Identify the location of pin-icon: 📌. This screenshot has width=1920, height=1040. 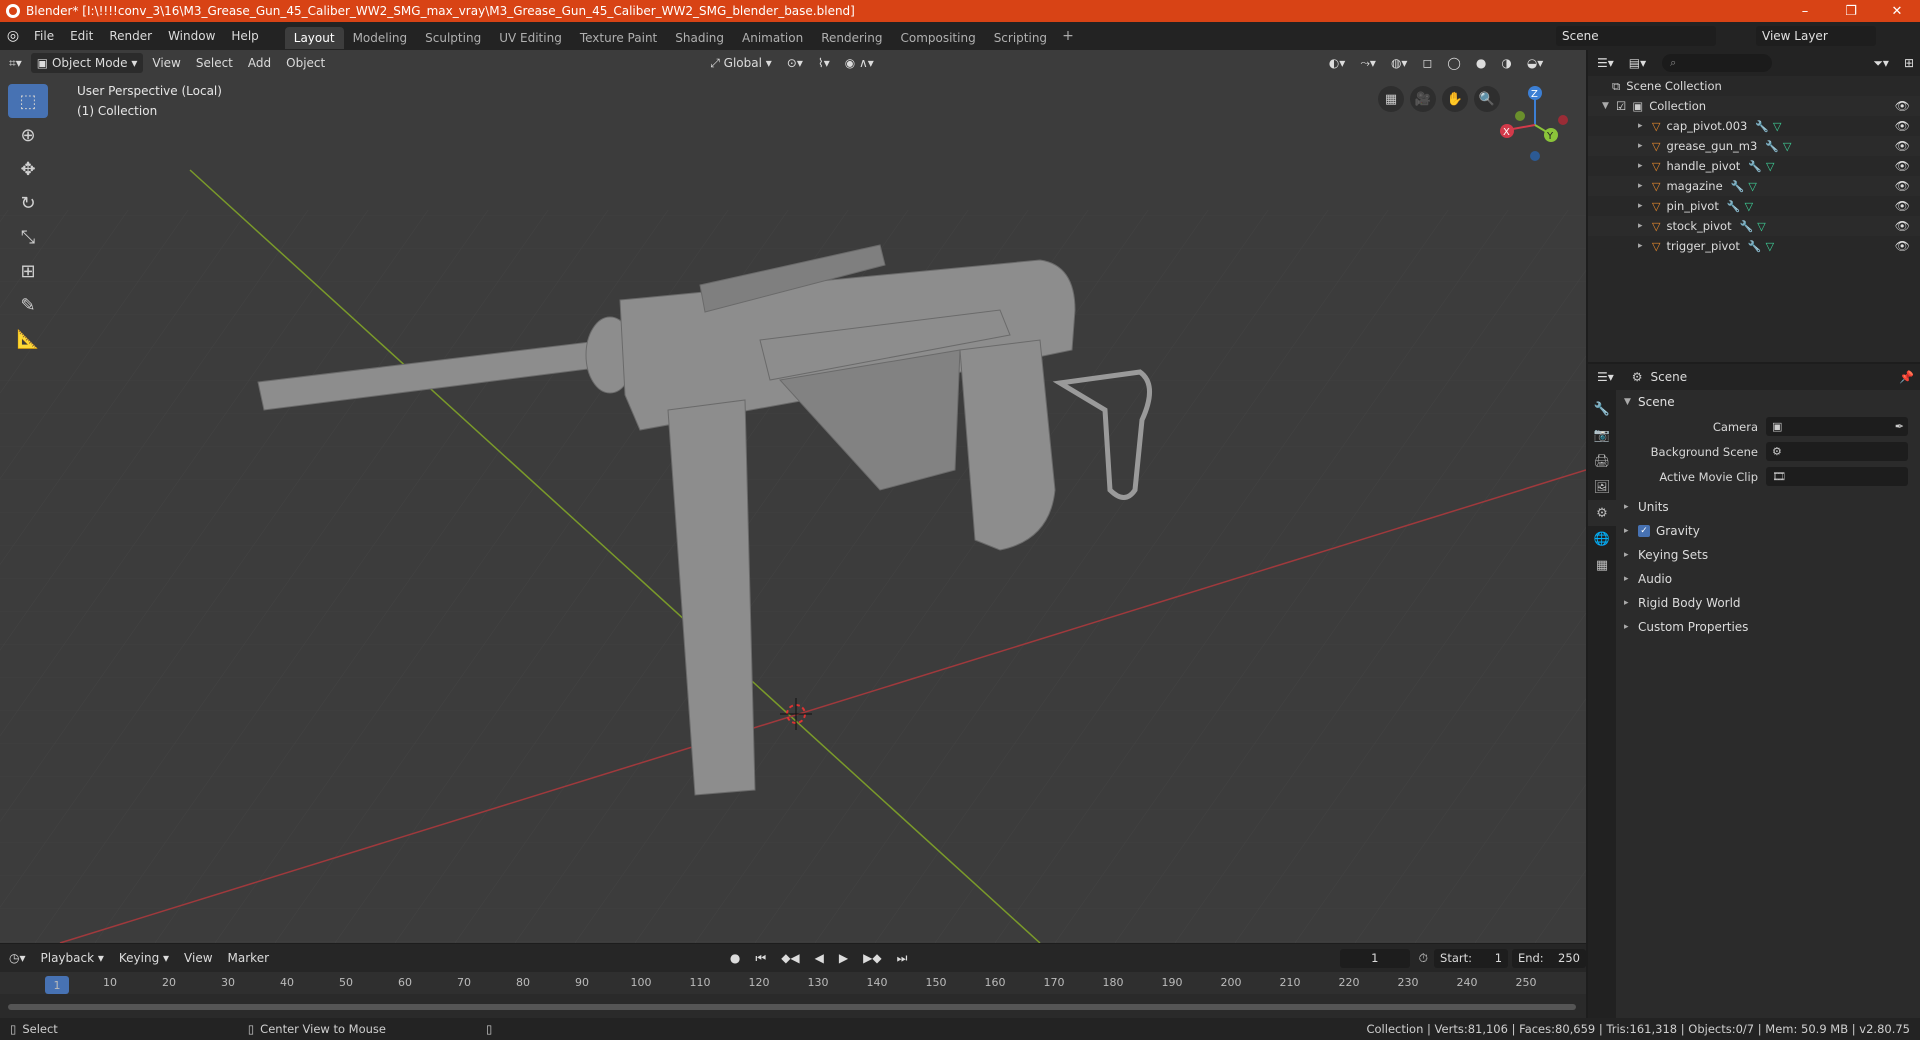
(1906, 377).